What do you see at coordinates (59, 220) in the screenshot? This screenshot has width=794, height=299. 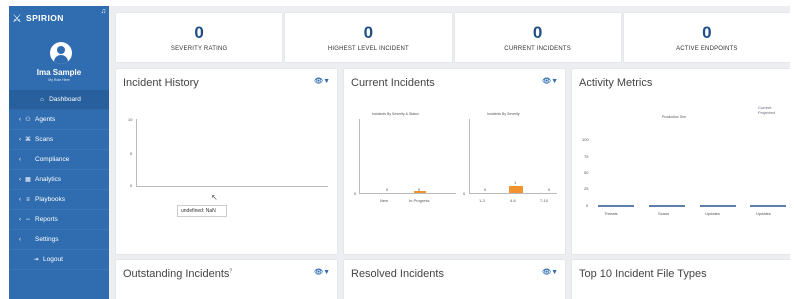 I see `sidebar-item-reports: ‹ ∼ Reports` at bounding box center [59, 220].